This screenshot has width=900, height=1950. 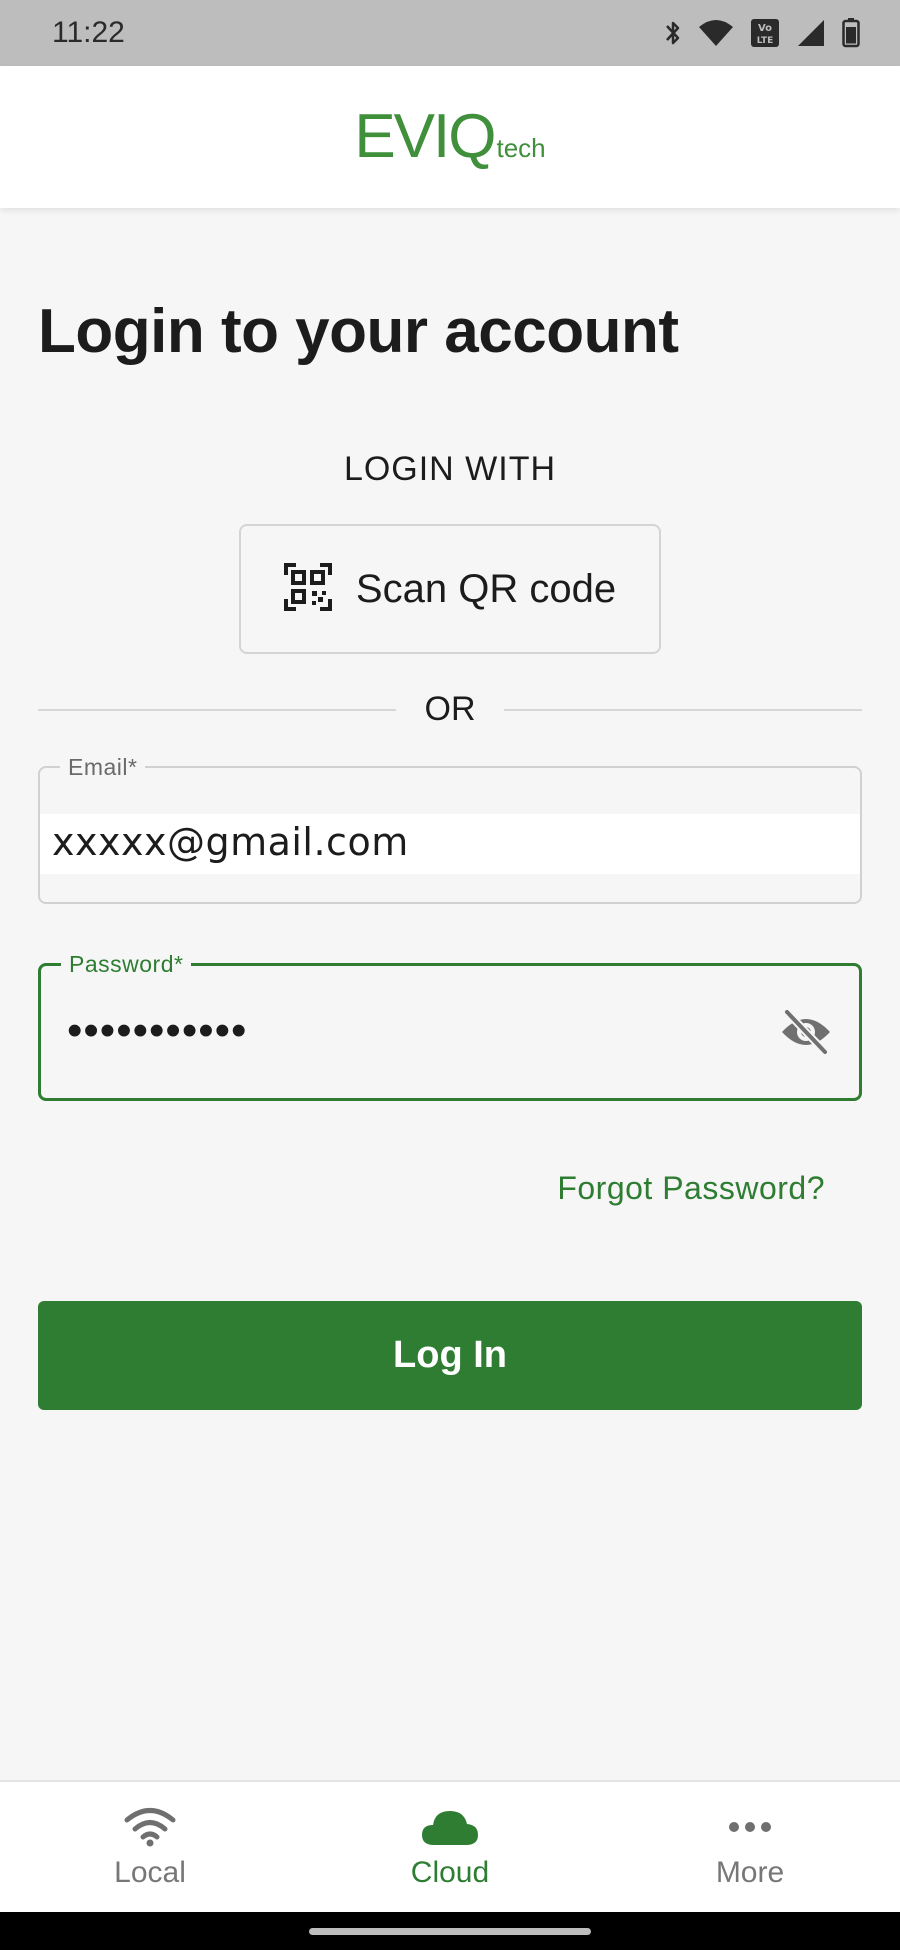 I want to click on signal-icon, so click(x=811, y=33).